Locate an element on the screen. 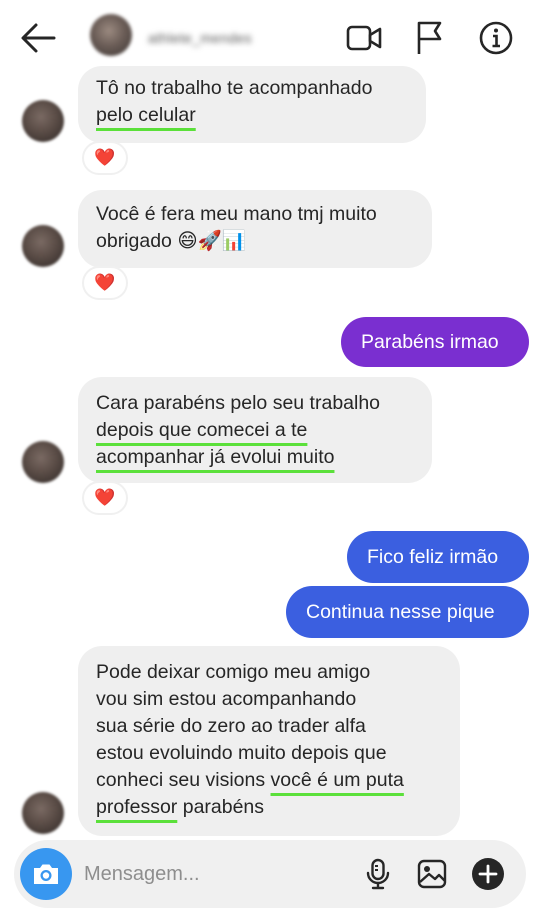  plus-circle-icon is located at coordinates (488, 874).